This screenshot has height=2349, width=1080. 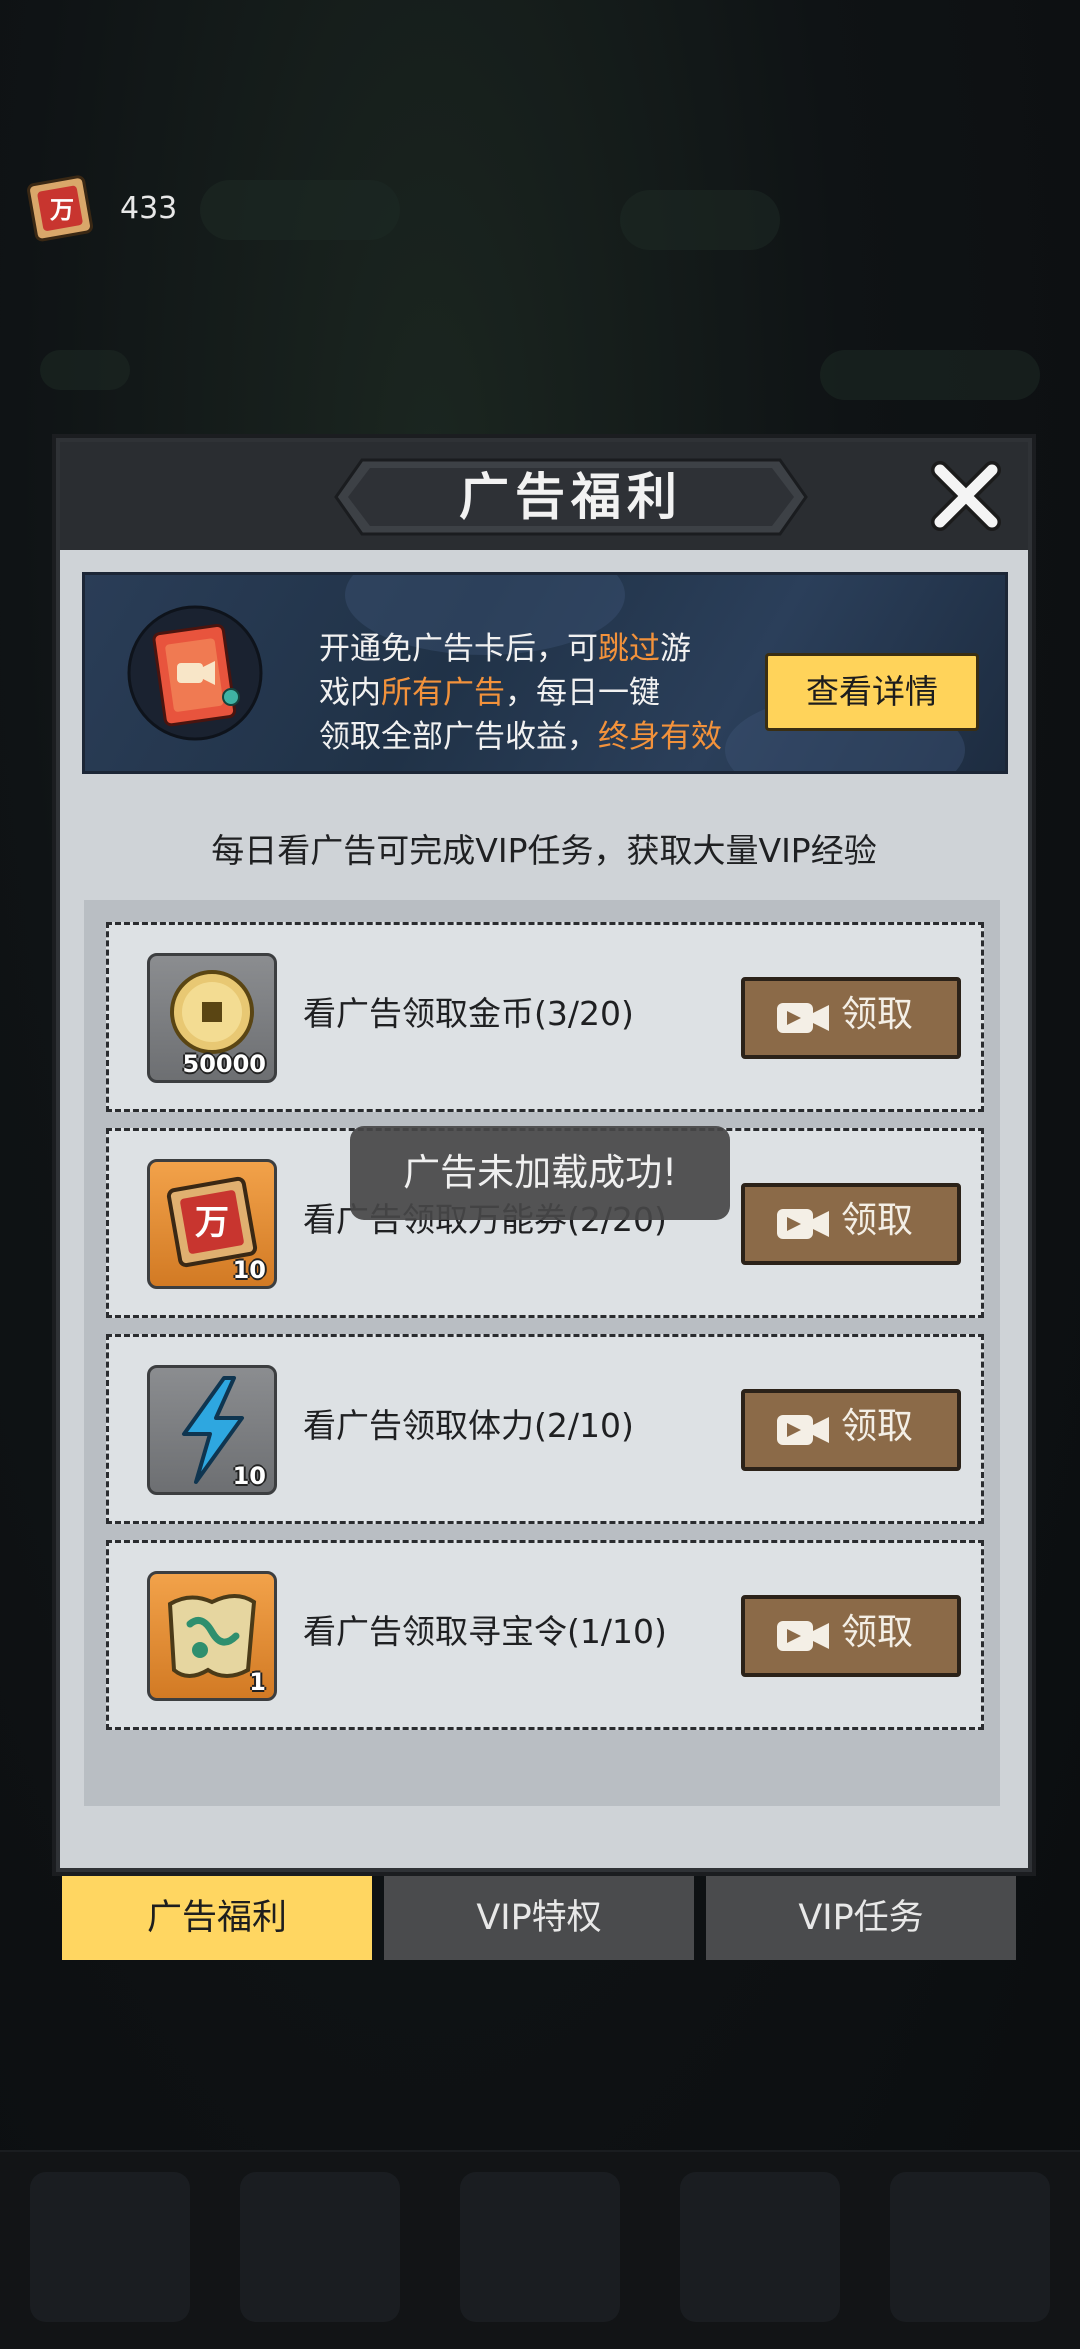 What do you see at coordinates (100, 208) in the screenshot?
I see `voucher-counter: 万 433` at bounding box center [100, 208].